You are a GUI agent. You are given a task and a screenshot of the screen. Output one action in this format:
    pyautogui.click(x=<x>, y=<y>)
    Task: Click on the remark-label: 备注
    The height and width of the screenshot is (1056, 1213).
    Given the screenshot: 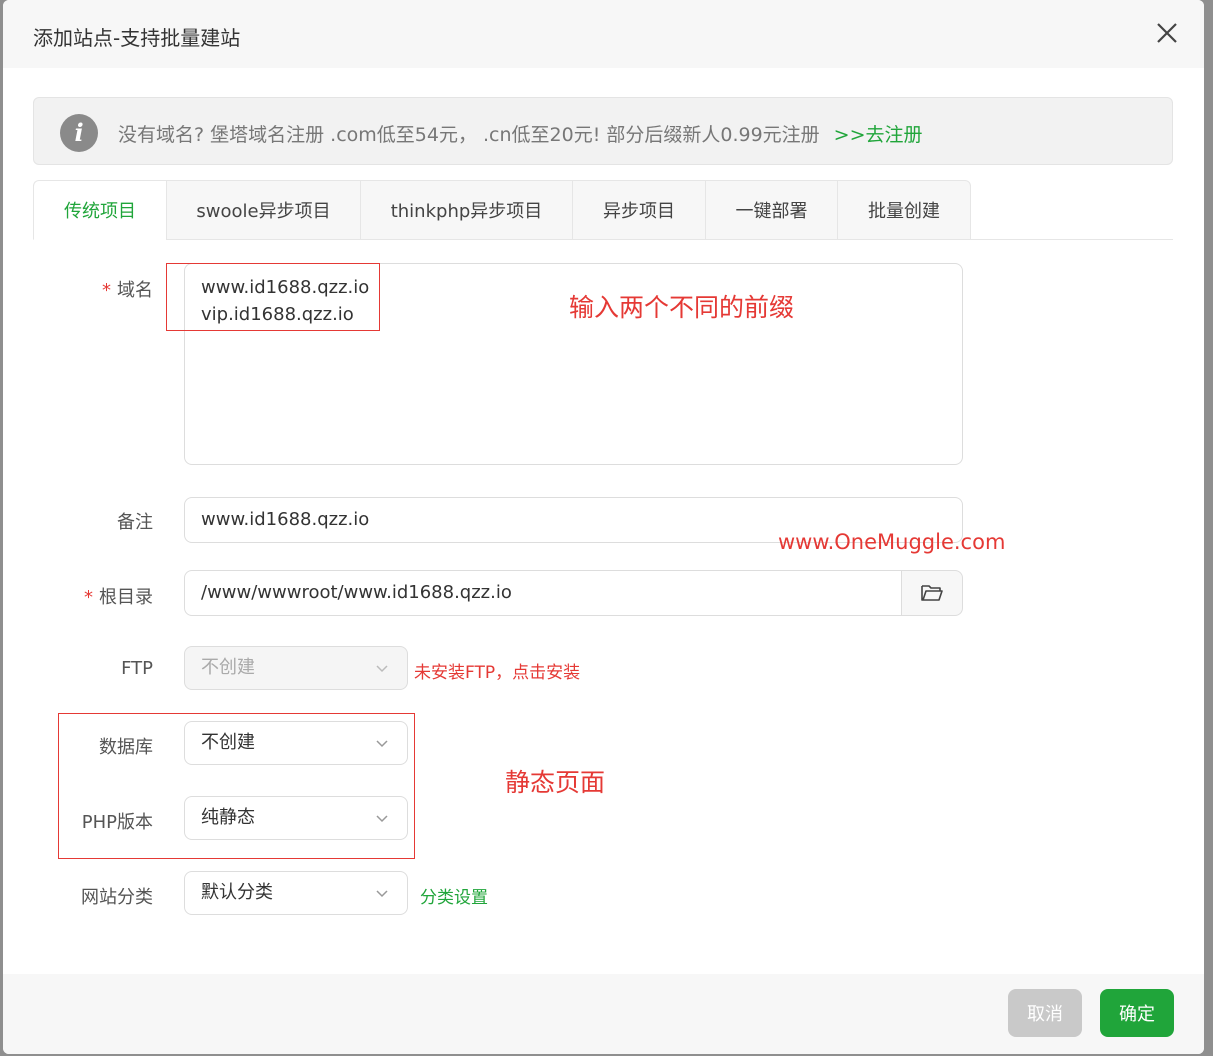 What is the action you would take?
    pyautogui.click(x=135, y=522)
    